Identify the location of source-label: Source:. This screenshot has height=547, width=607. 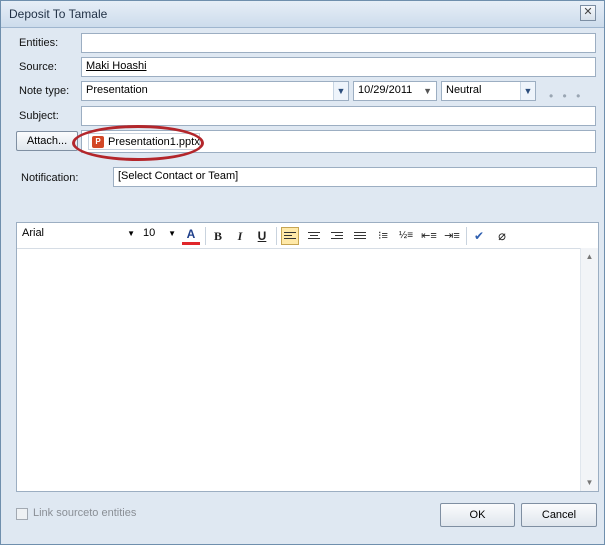
(38, 67).